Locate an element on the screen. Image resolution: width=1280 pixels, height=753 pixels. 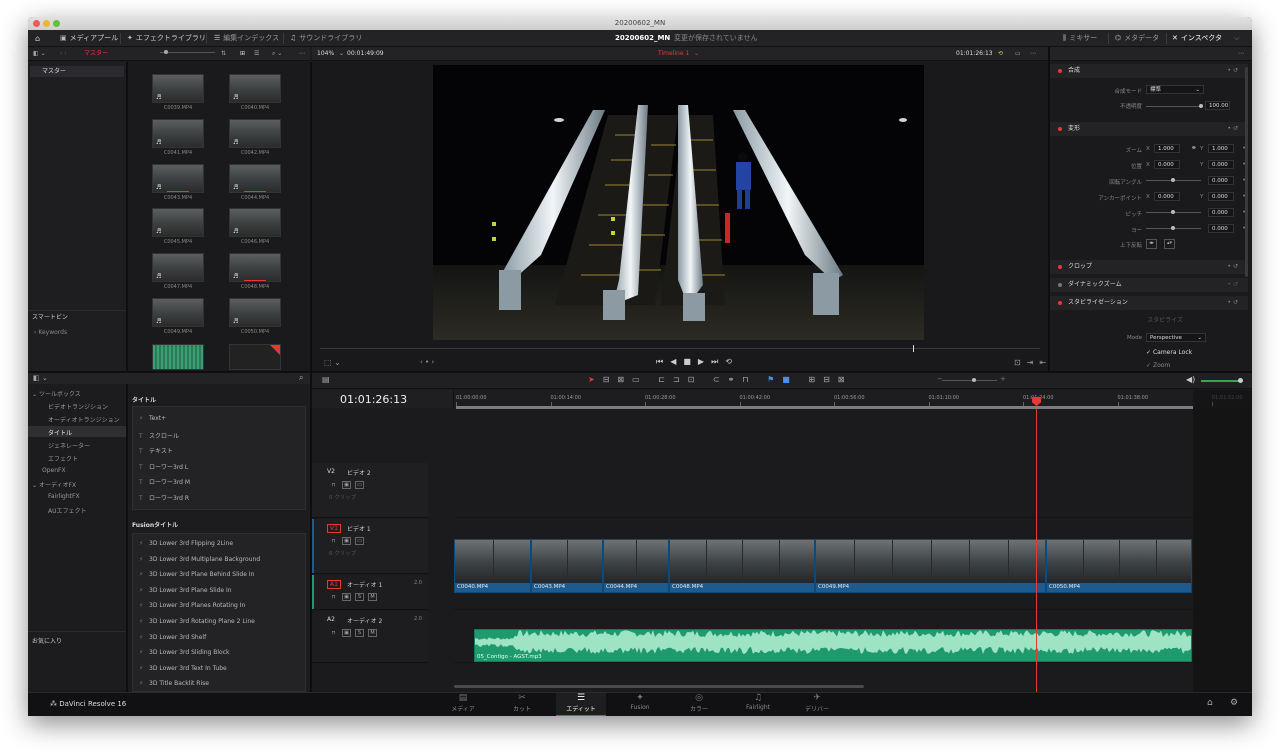
y-value-field: 1.000 is located at coordinates (1221, 148).